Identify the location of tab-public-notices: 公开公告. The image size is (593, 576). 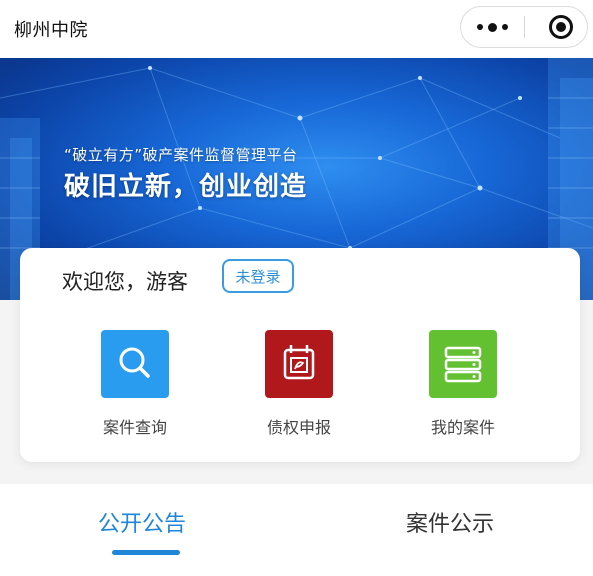
(142, 522).